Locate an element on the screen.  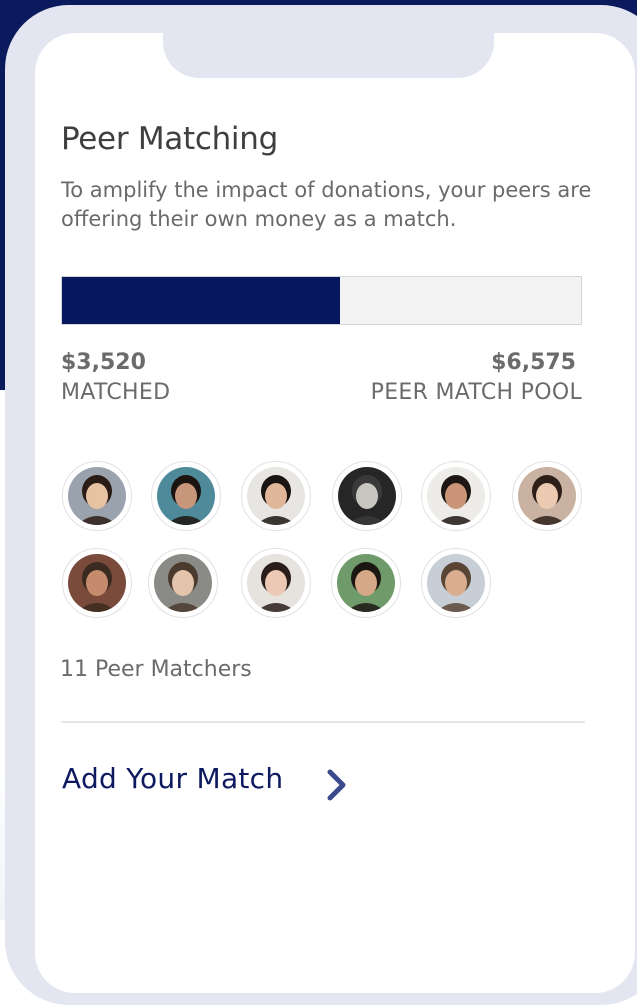
divider is located at coordinates (323, 722).